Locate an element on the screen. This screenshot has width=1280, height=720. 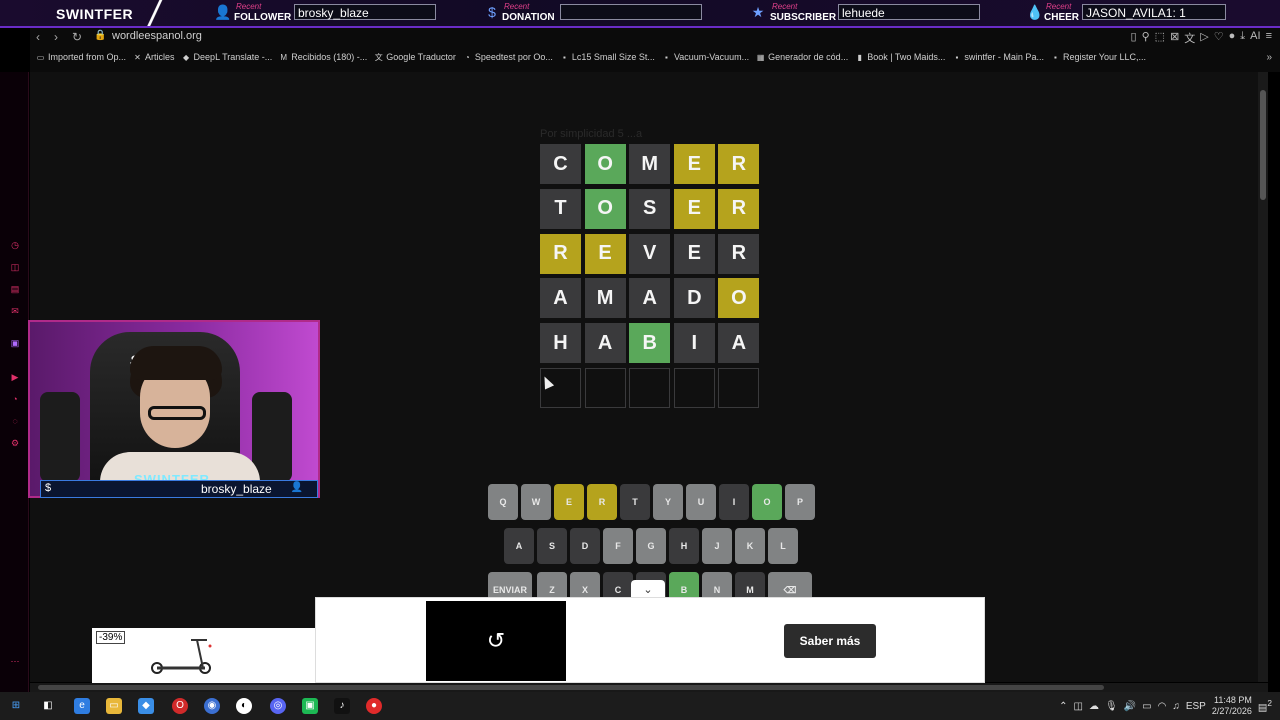
key-r: R is located at coordinates (602, 502).